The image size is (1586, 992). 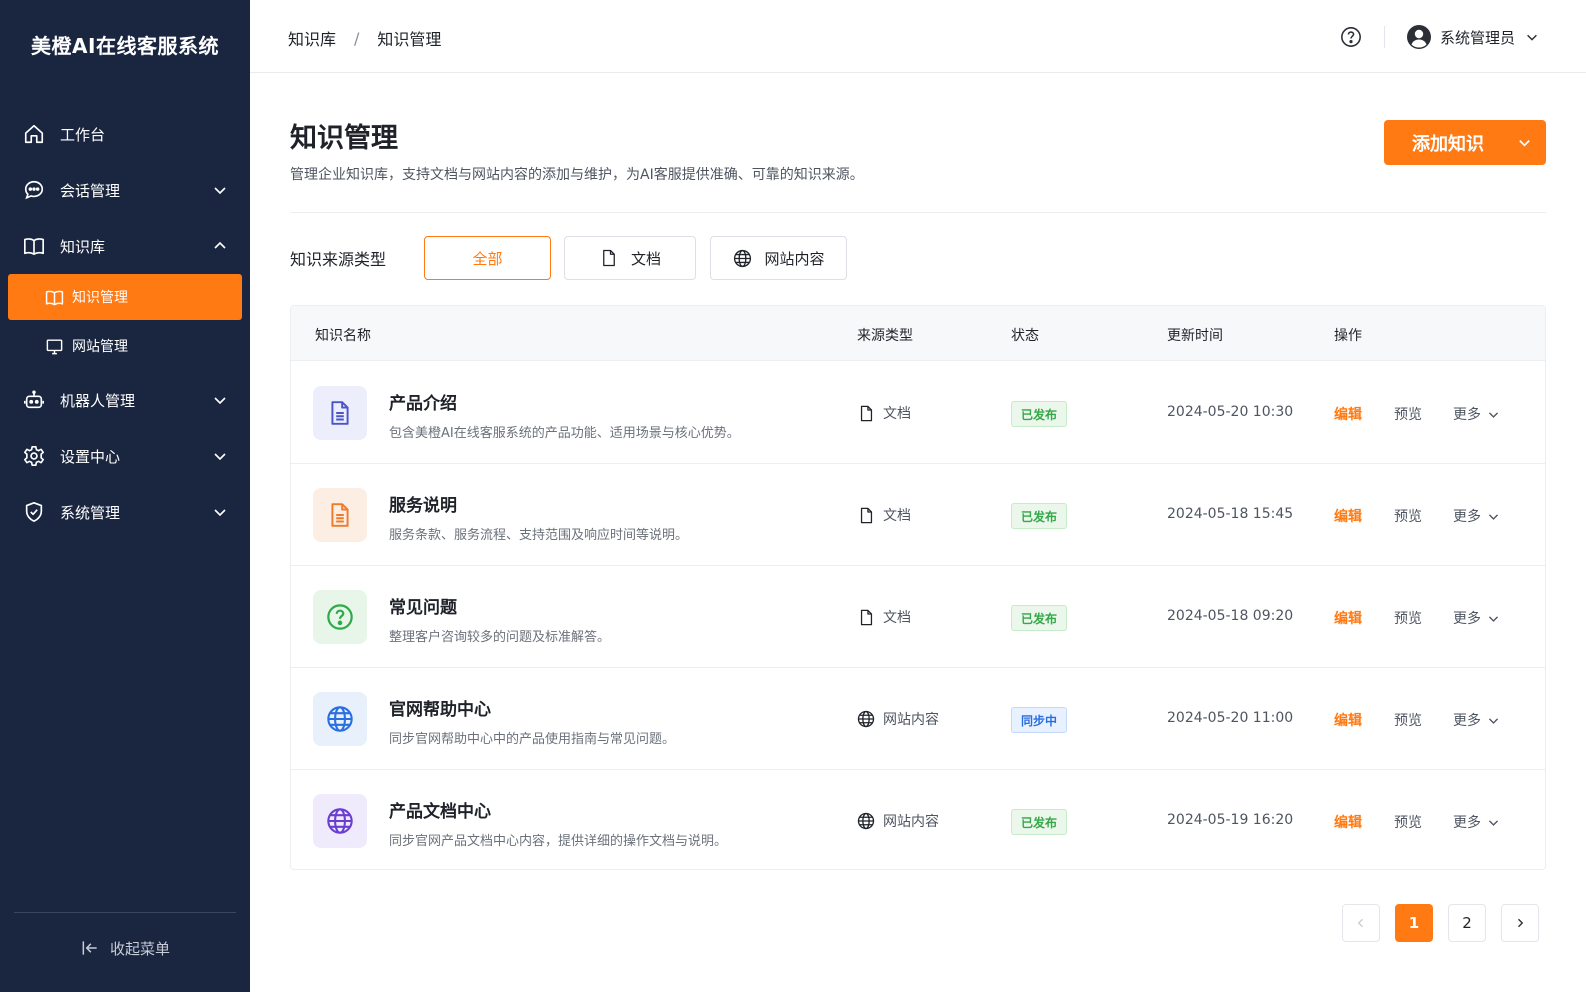 I want to click on help-icon, so click(x=1351, y=37).